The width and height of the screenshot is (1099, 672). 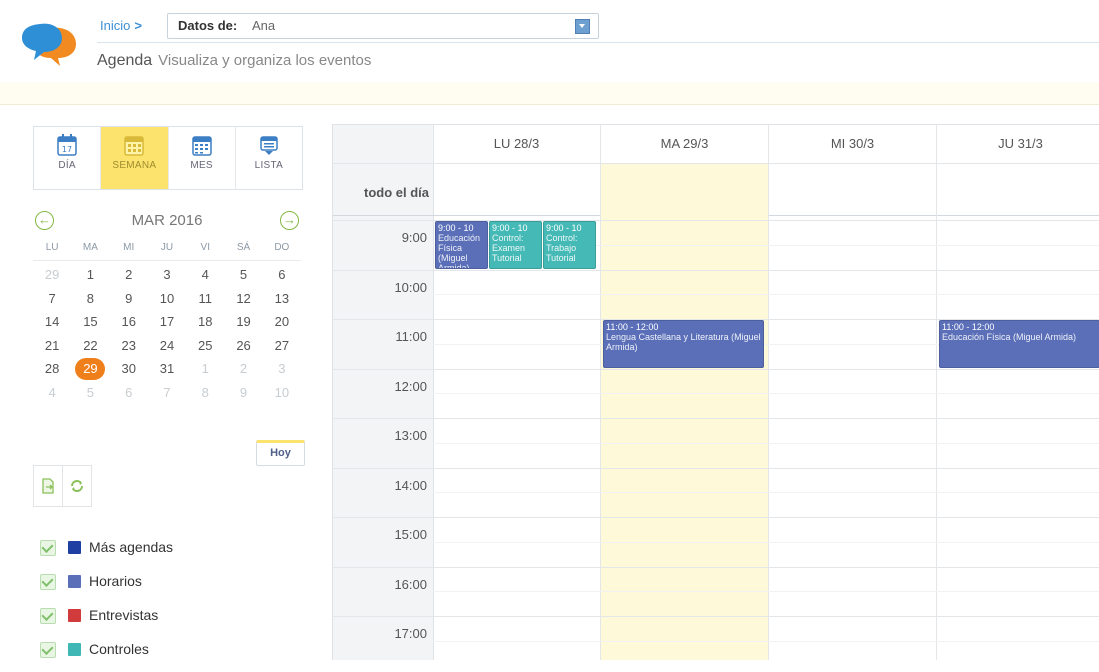 I want to click on mini-calendar-week: 7 8 9 10 11 12 13, so click(x=167, y=299).